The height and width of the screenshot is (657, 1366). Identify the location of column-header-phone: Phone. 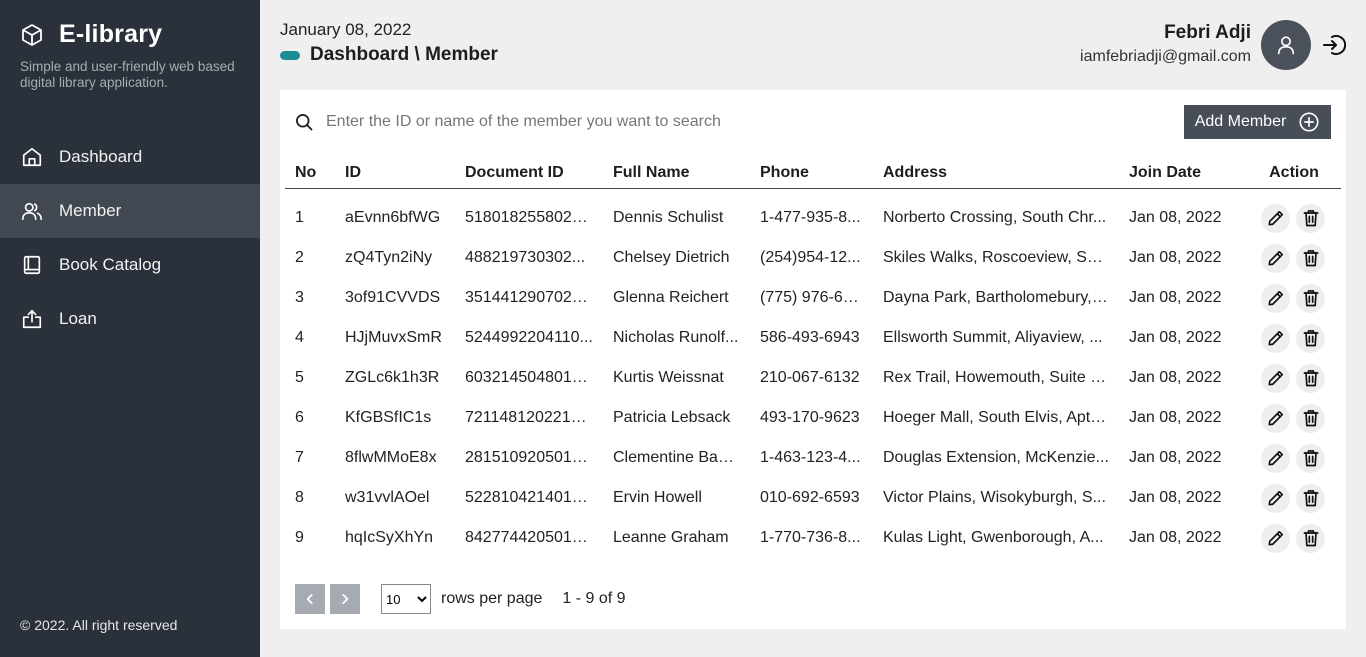
(811, 173).